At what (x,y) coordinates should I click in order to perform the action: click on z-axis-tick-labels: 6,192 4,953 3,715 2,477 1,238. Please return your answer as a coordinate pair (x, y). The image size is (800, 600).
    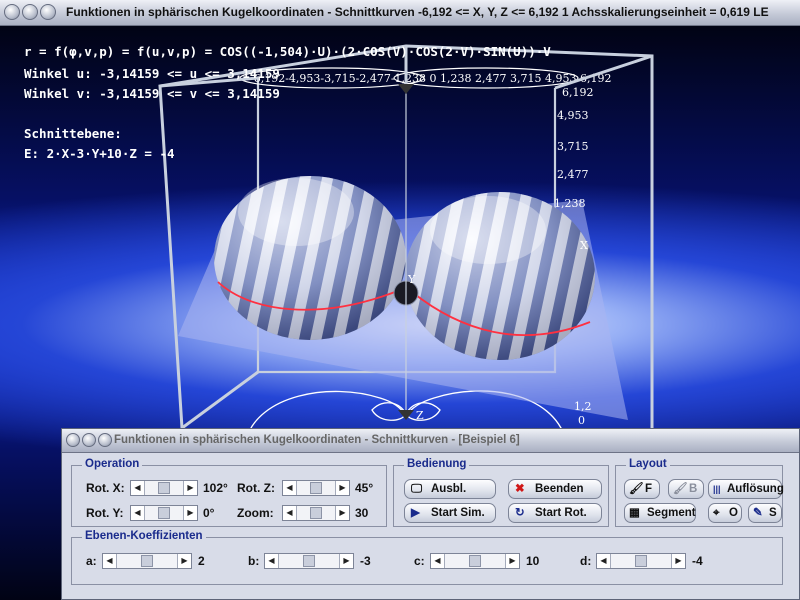
    Looking at the image, I should click on (574, 148).